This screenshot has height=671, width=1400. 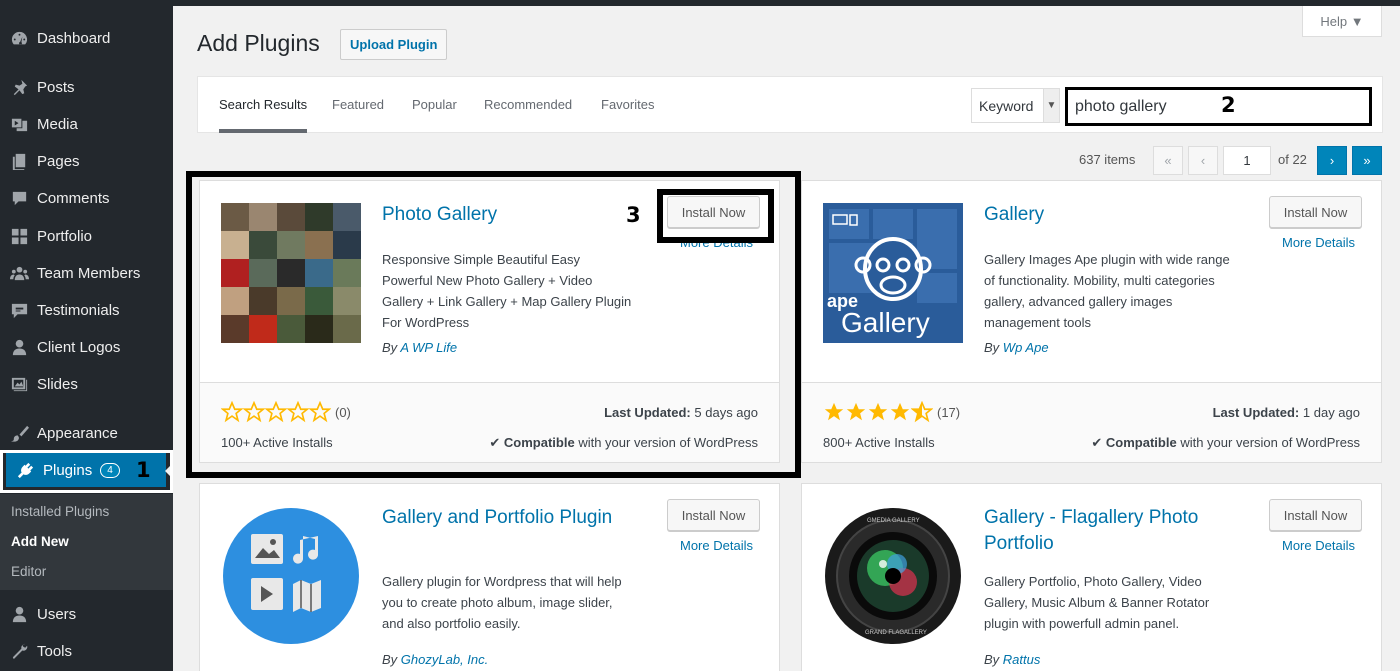 I want to click on search-type-select: Keyword ▼, so click(x=1015, y=105).